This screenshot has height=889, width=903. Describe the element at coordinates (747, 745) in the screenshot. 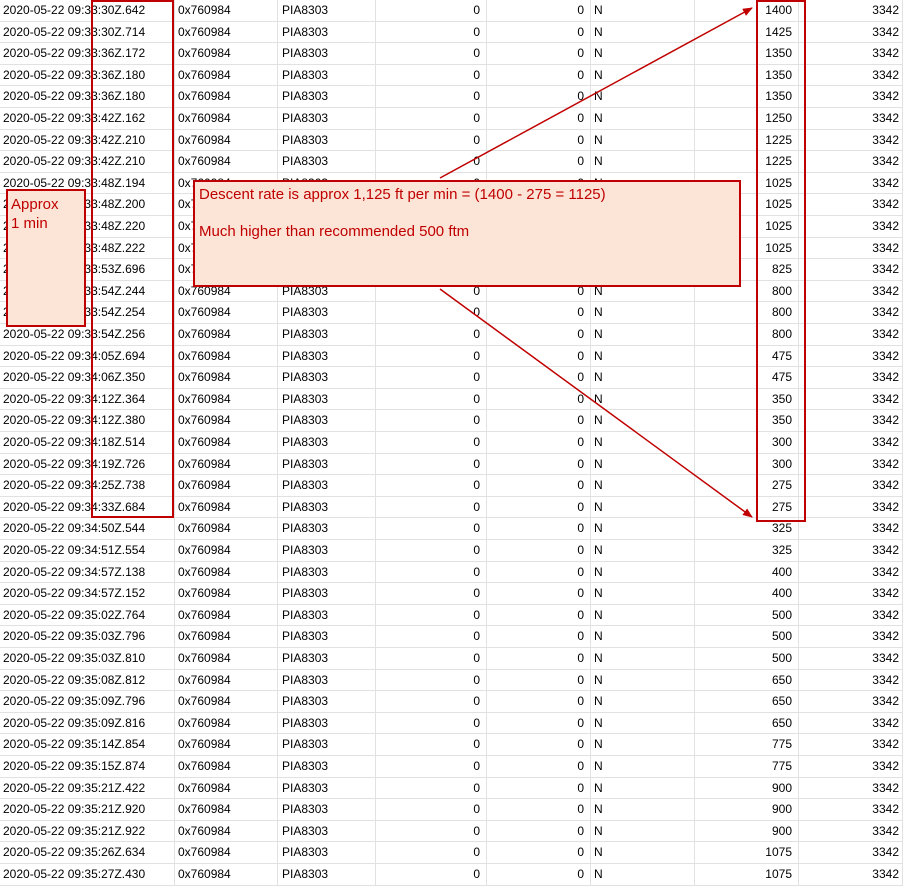

I see `altitude-cell: 775` at that location.